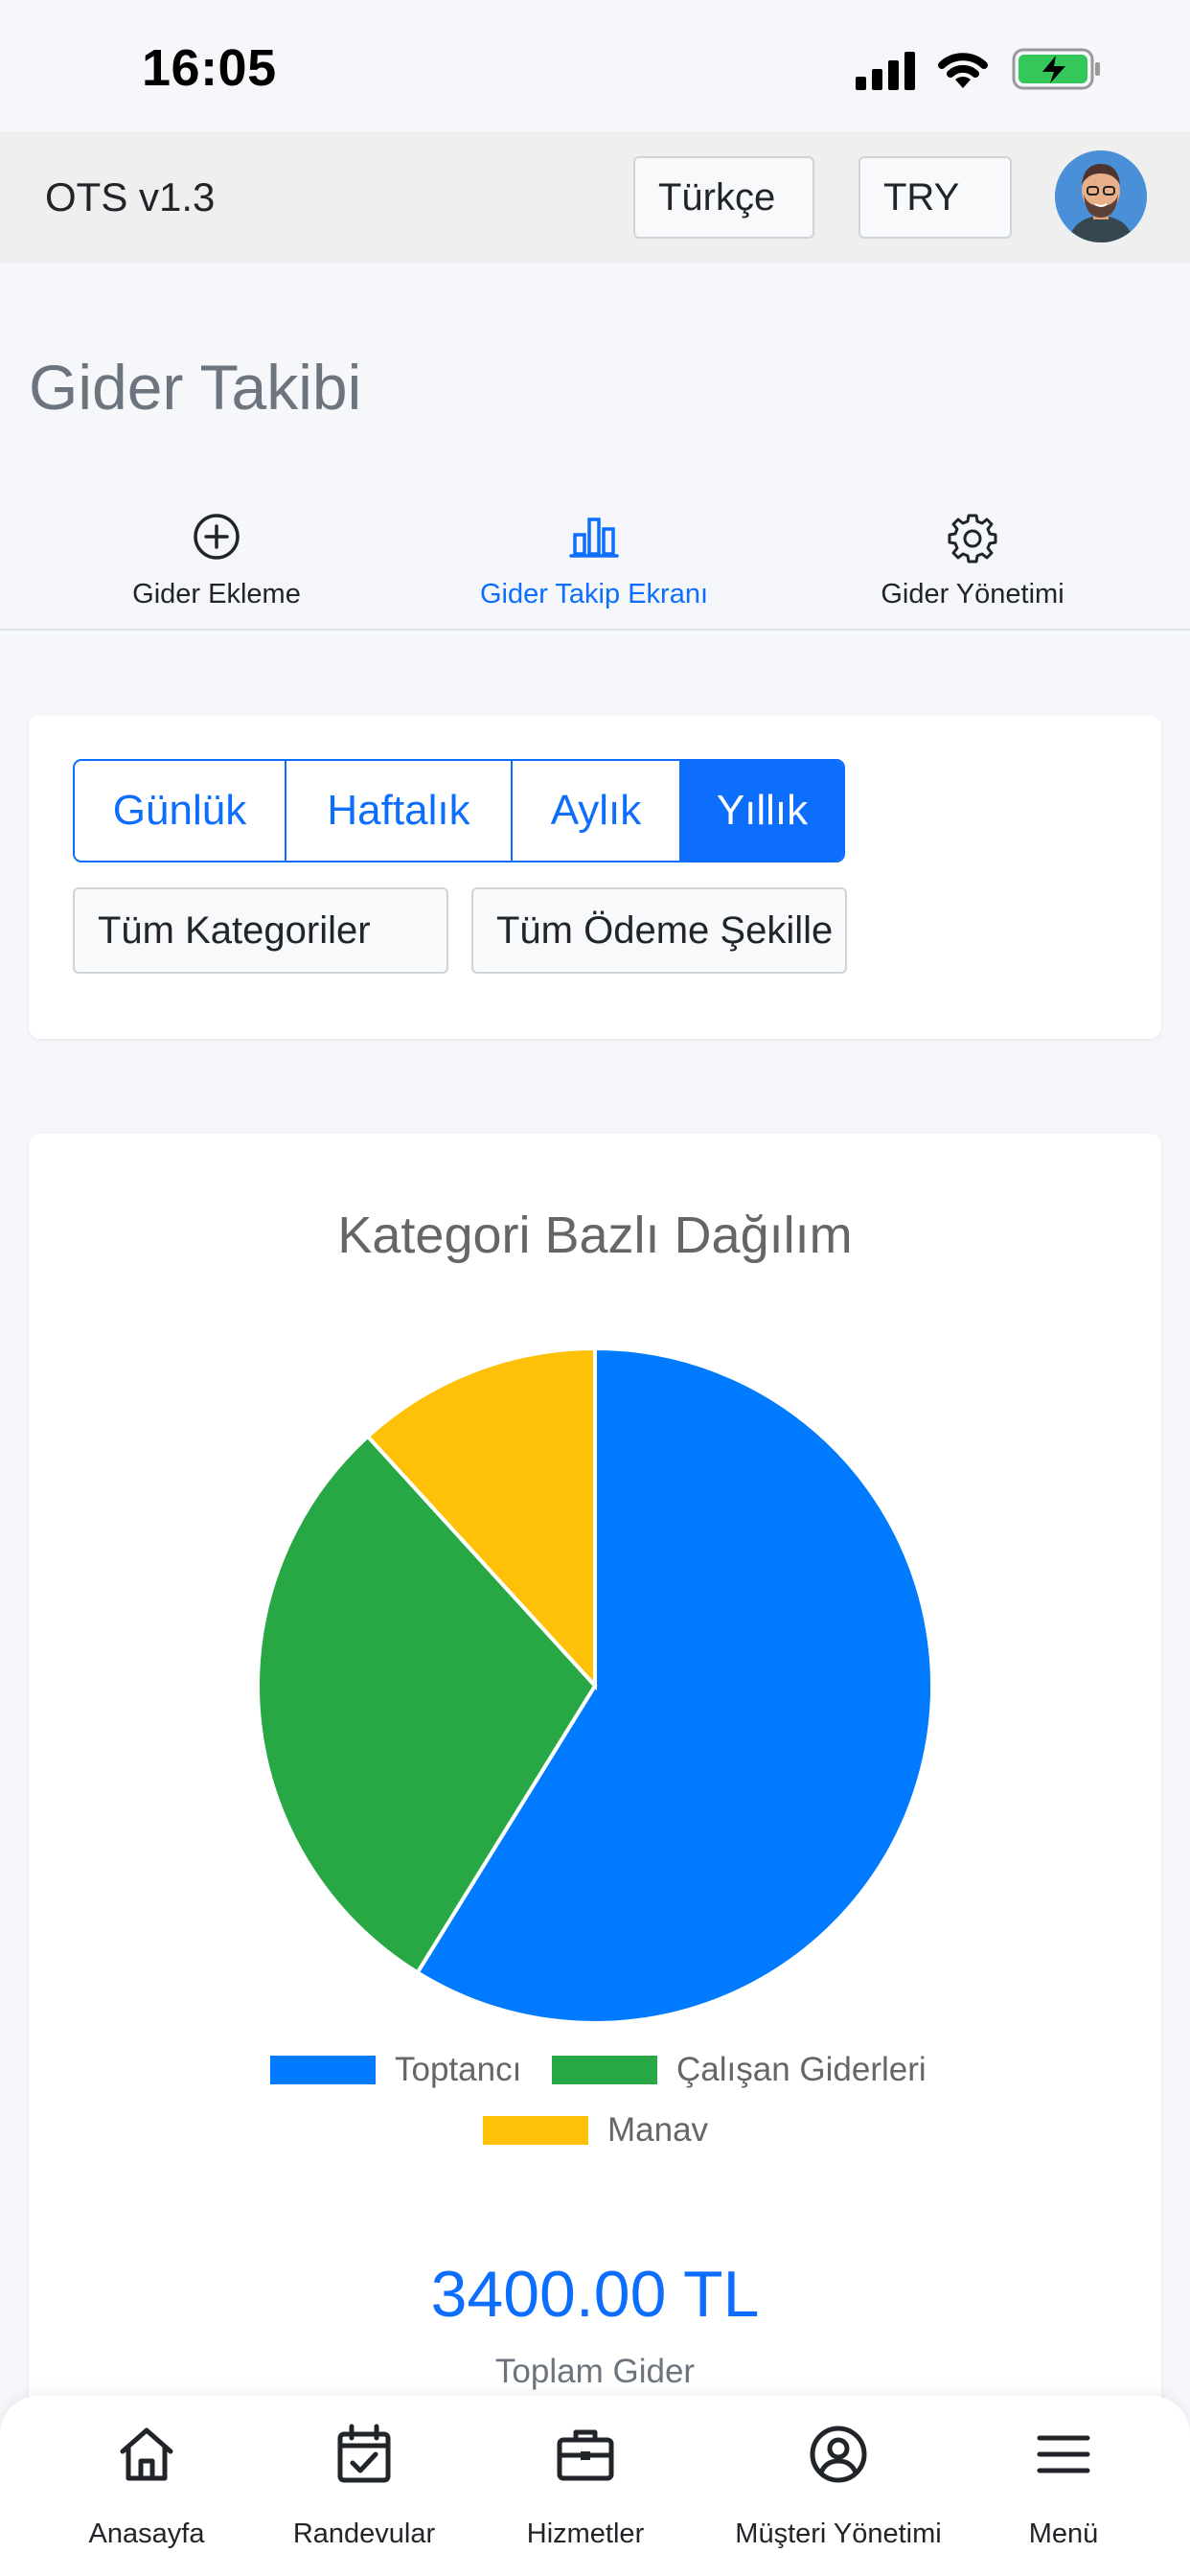  Describe the element at coordinates (595, 2294) in the screenshot. I see `total-expense-value: 3400.00 TL` at that location.